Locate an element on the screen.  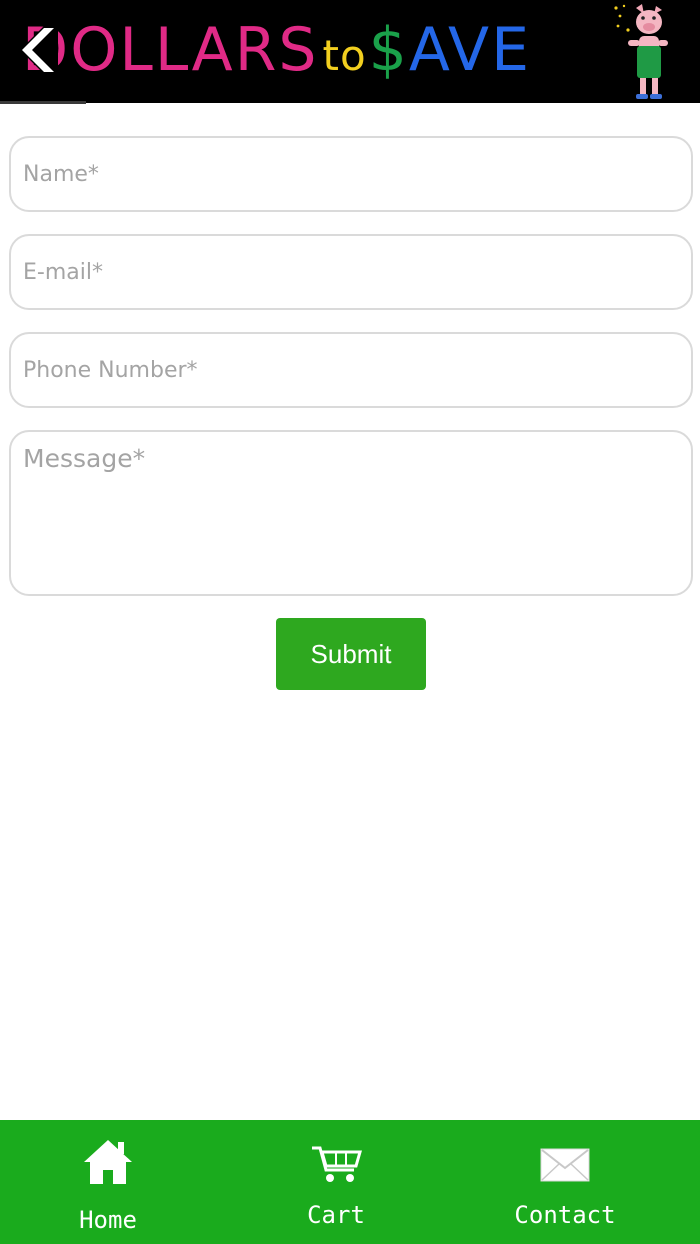
header: DOLLARS to $ AVE is located at coordinates (350, 52).